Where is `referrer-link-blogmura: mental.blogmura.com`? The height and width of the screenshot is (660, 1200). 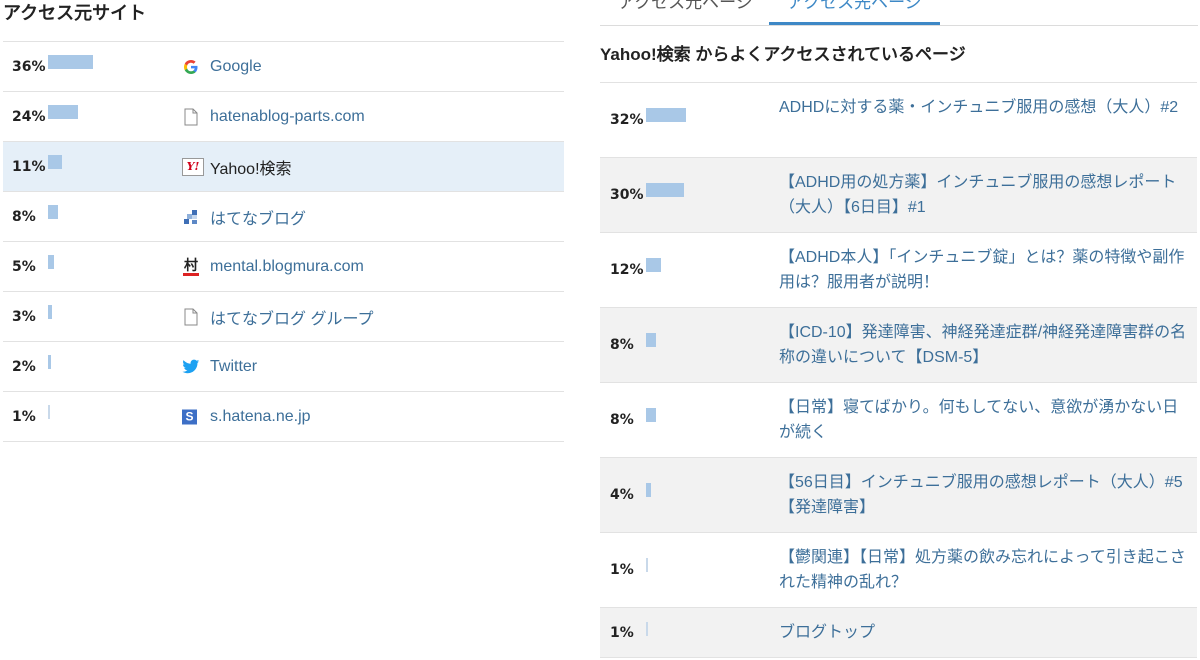
referrer-link-blogmura: mental.blogmura.com is located at coordinates (287, 267).